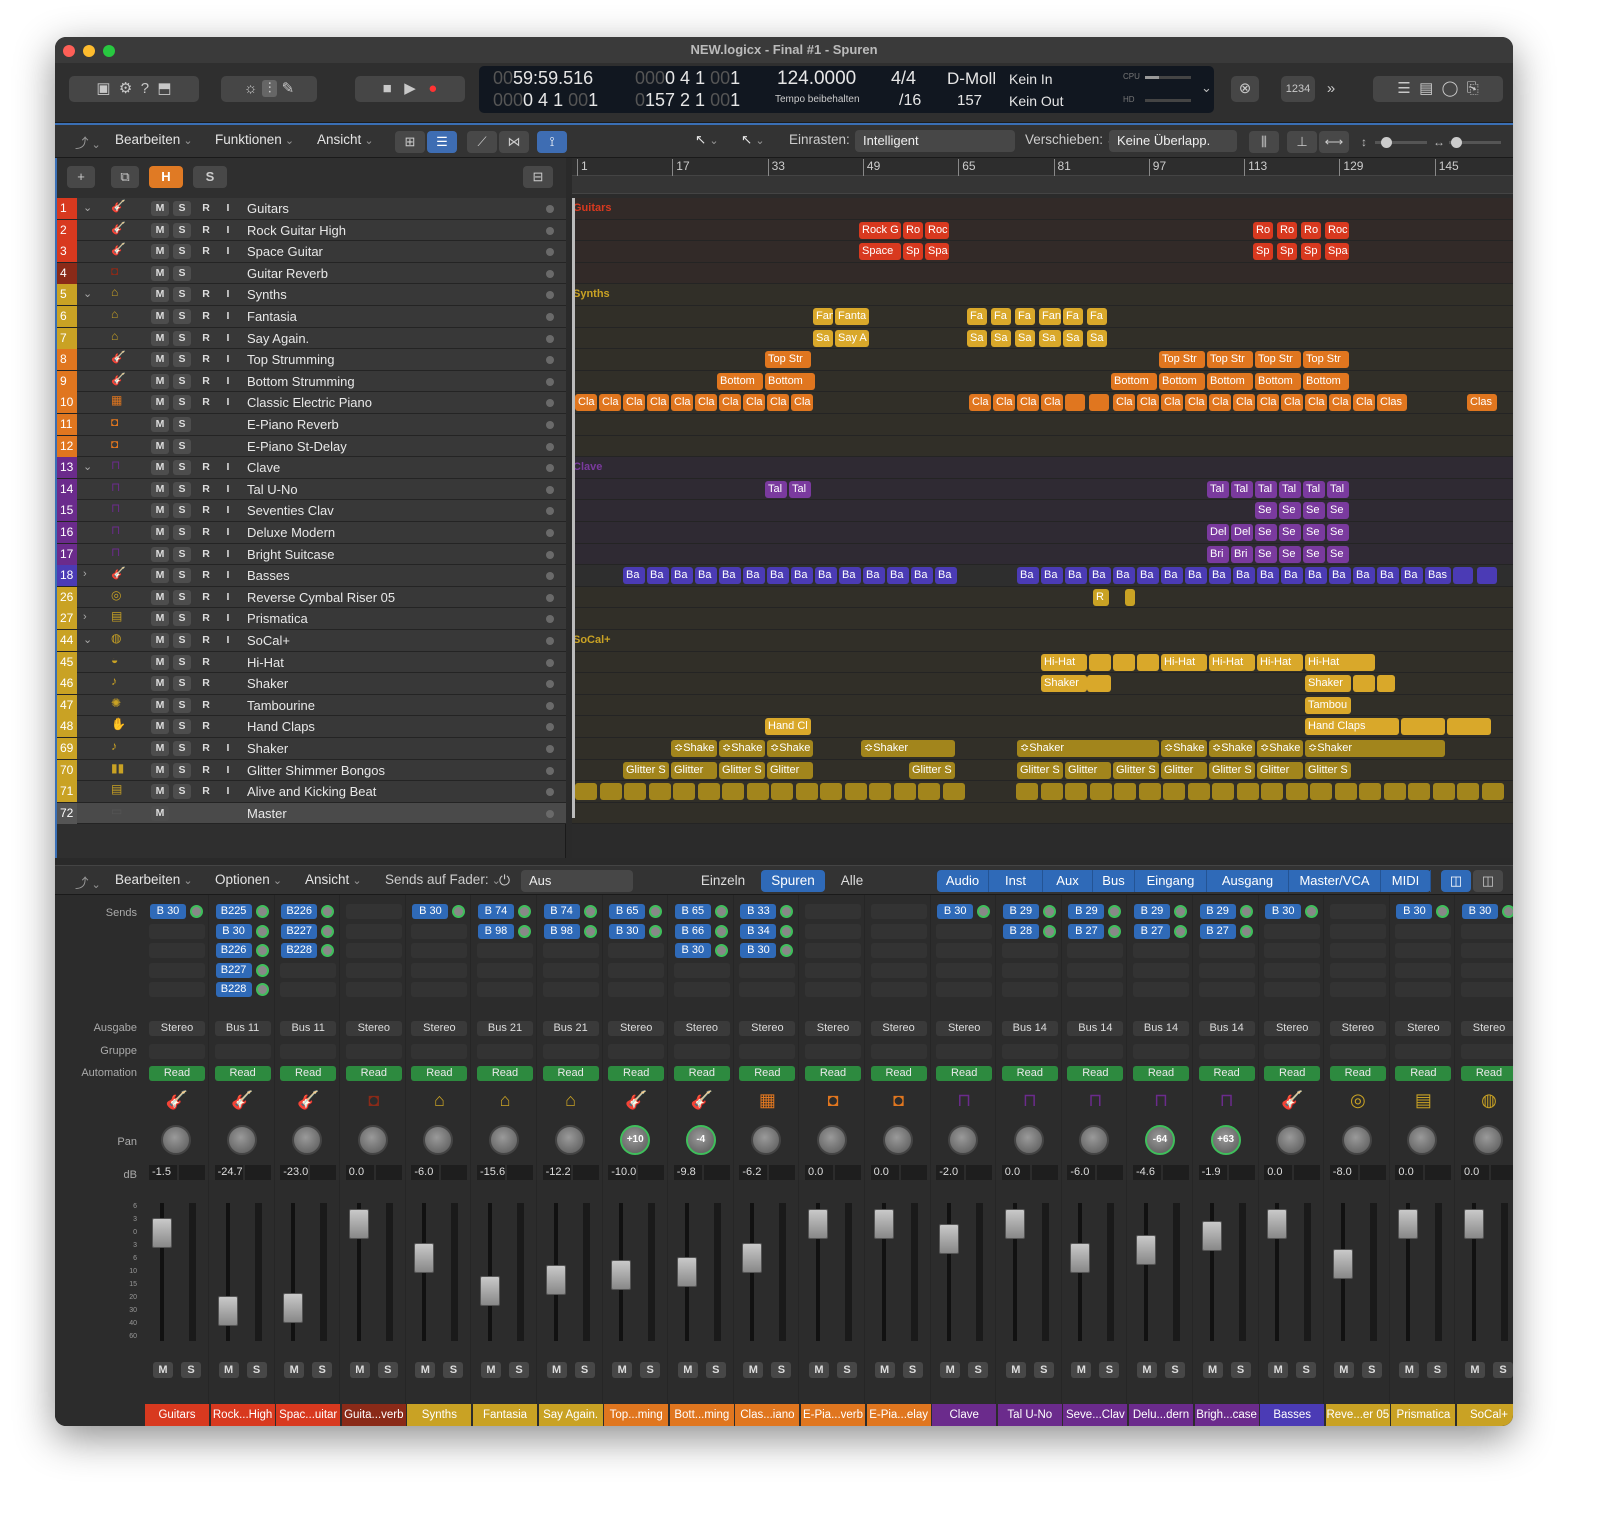 This screenshot has width=1598, height=1527. I want to click on region: Tal, so click(1218, 489).